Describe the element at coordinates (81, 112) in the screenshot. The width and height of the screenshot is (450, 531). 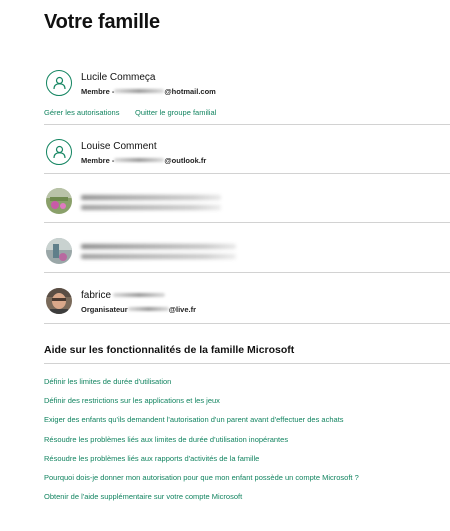
I see `manage-permissions-link: Gérer les autorisations` at that location.